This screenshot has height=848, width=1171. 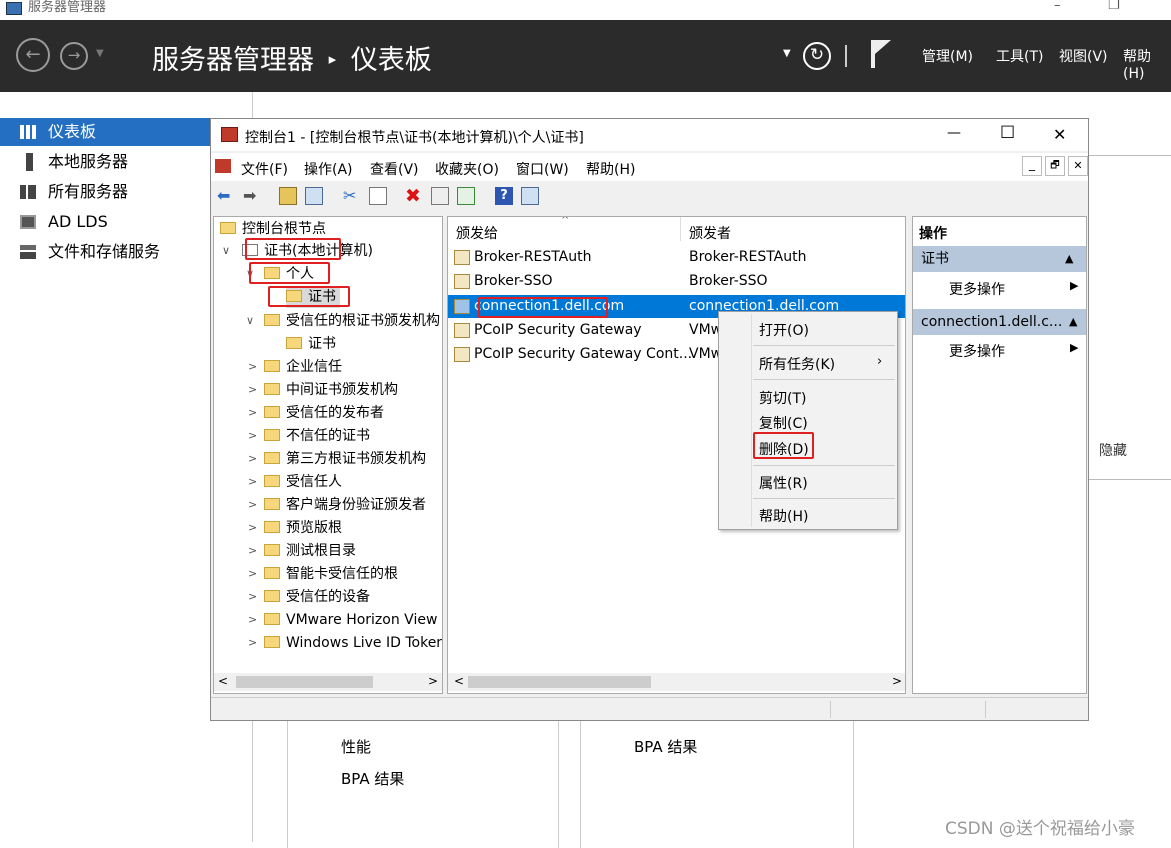 What do you see at coordinates (947, 56) in the screenshot?
I see `menu-manage: 管理(M)` at bounding box center [947, 56].